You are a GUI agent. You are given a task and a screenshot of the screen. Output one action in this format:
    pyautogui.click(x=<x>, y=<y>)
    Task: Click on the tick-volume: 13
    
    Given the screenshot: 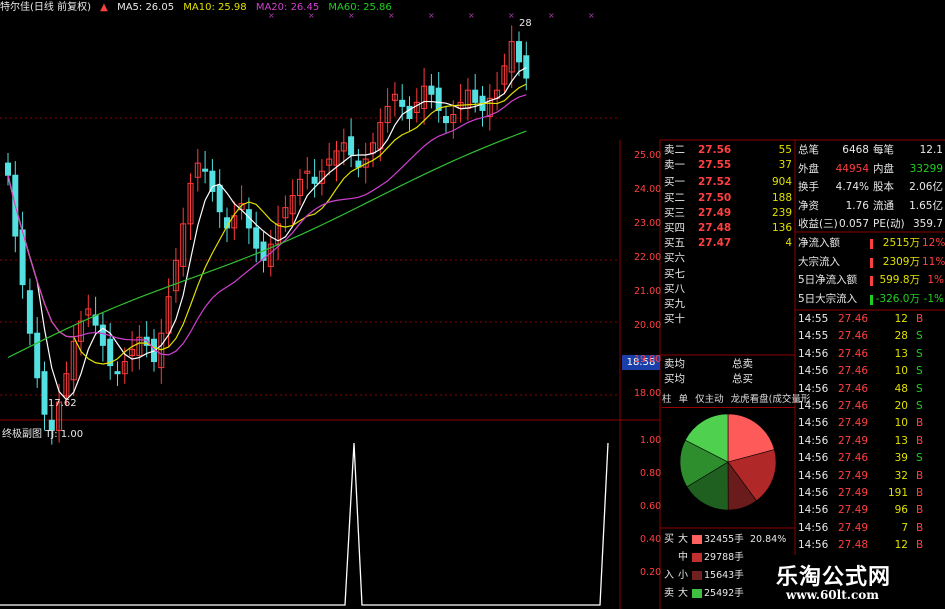 What is the action you would take?
    pyautogui.click(x=901, y=353)
    